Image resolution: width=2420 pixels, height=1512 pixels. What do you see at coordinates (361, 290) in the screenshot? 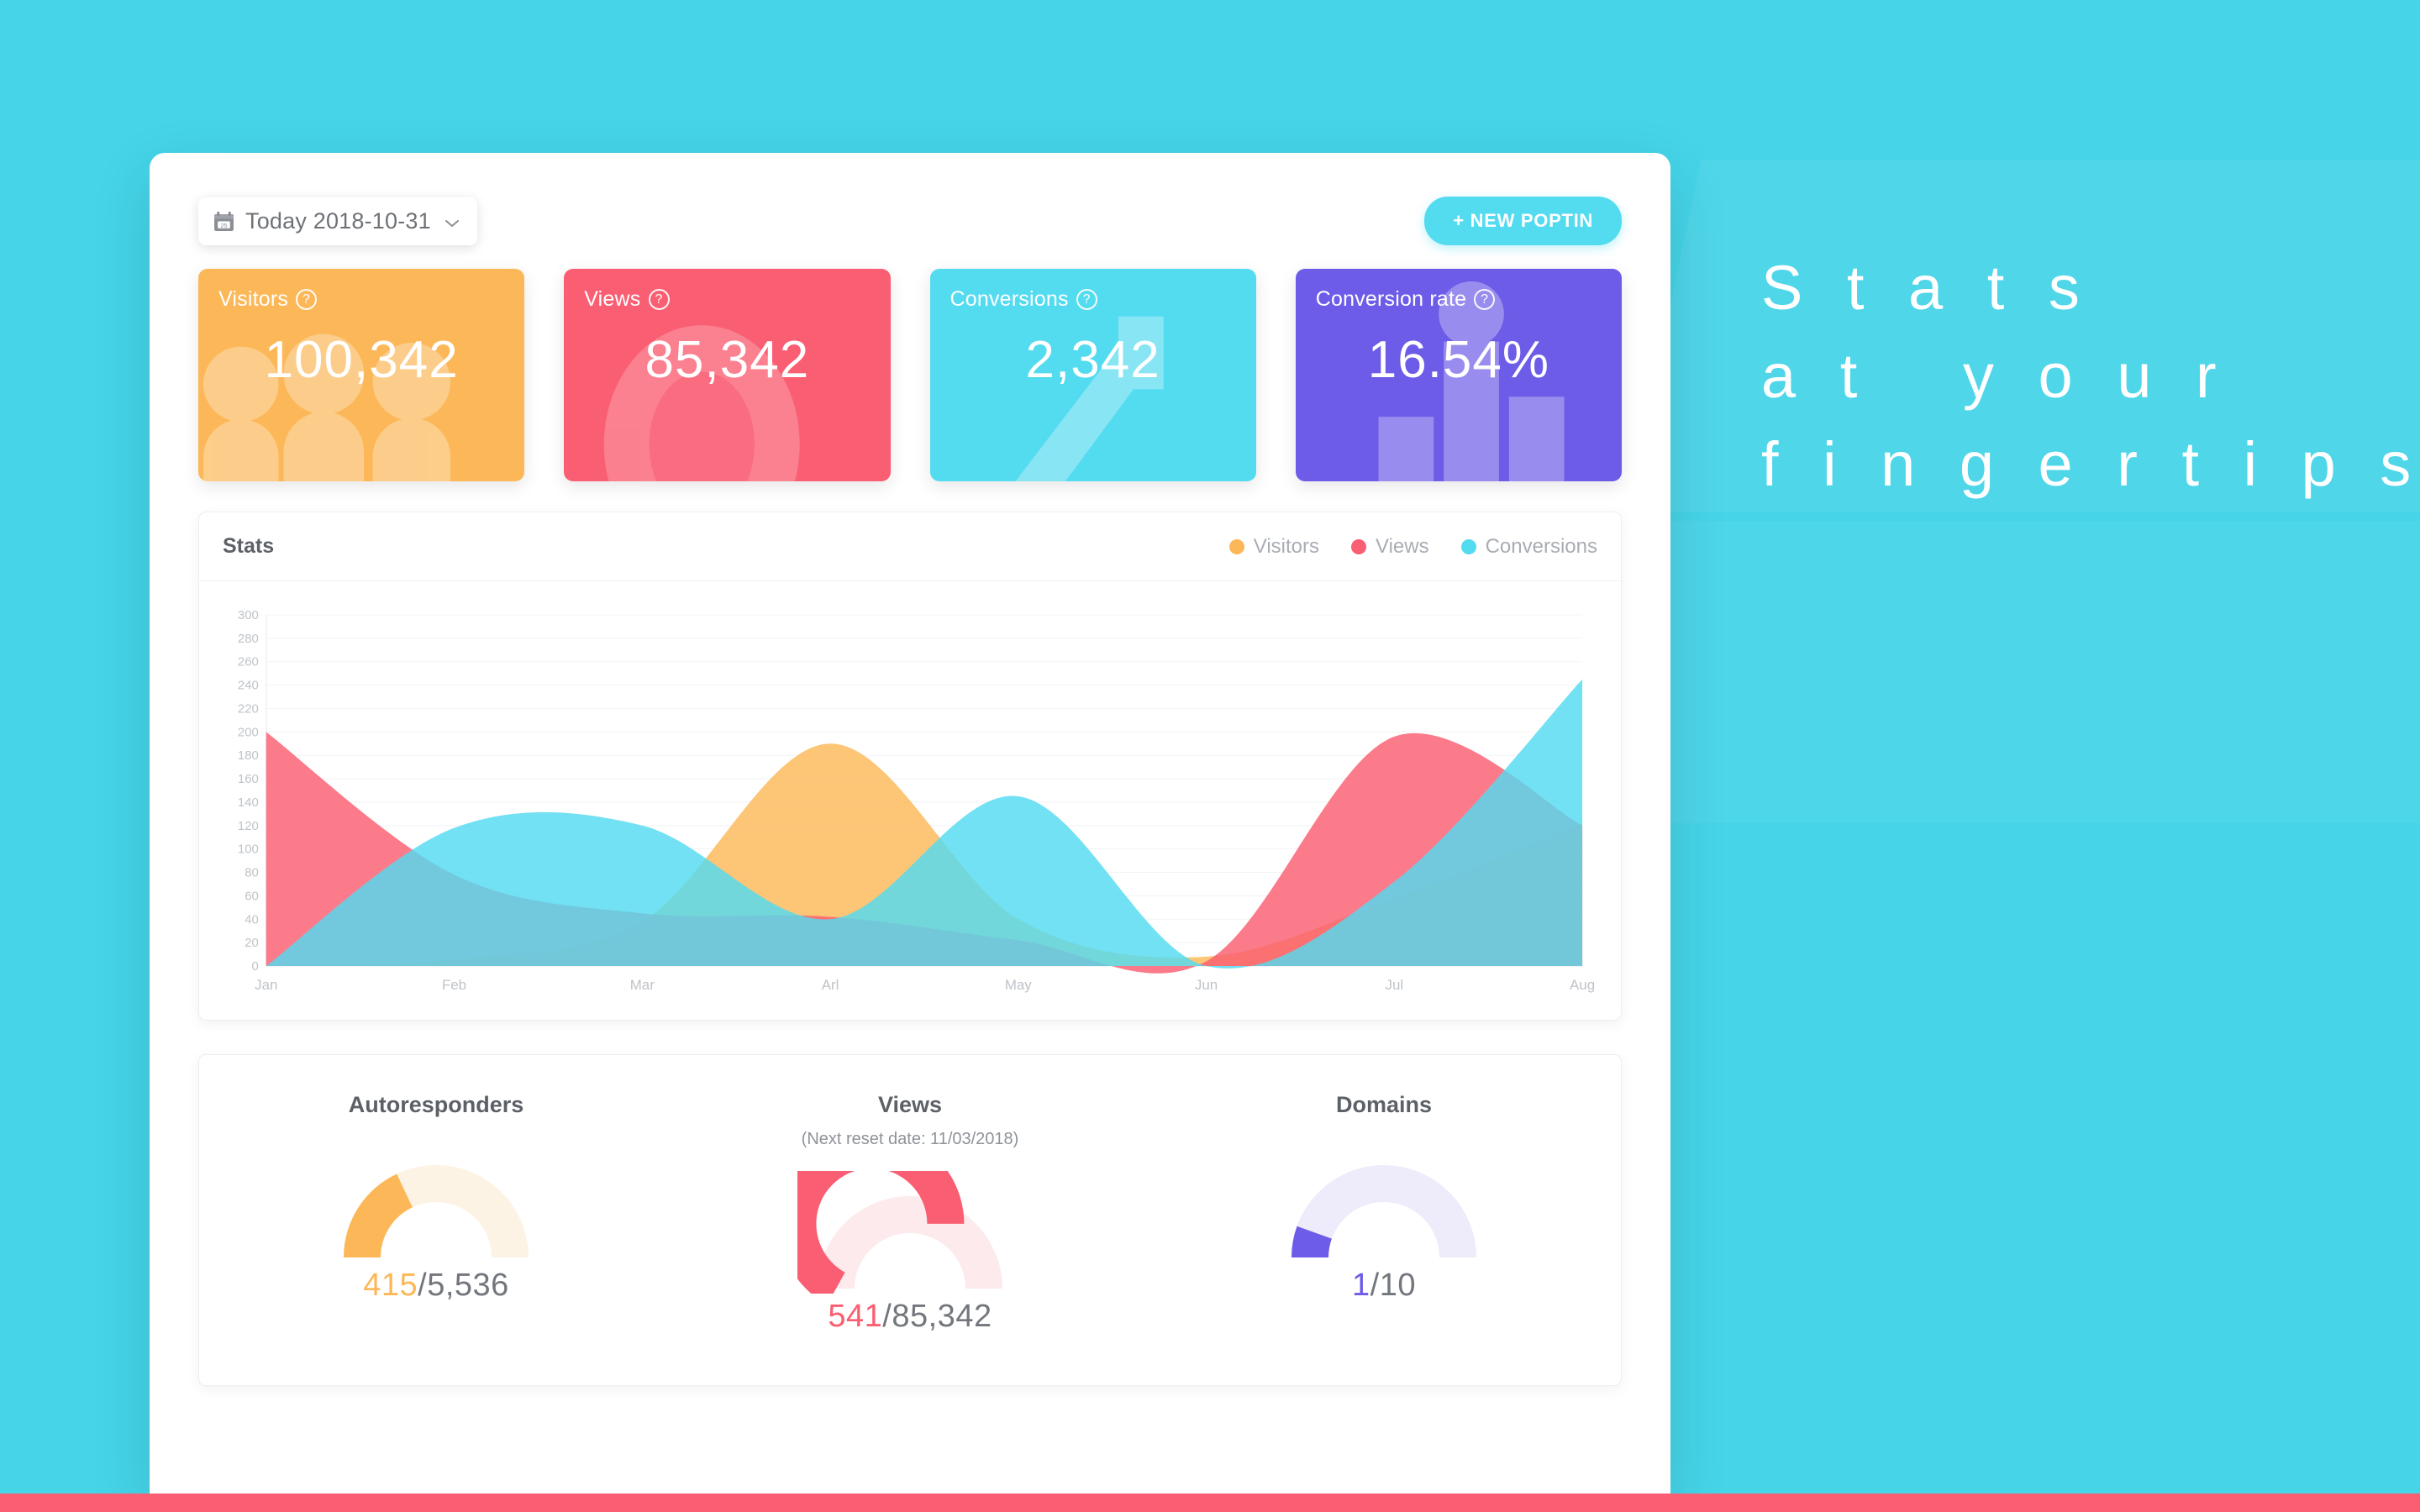
I see `stat-card-header: Visitors ?` at bounding box center [361, 290].